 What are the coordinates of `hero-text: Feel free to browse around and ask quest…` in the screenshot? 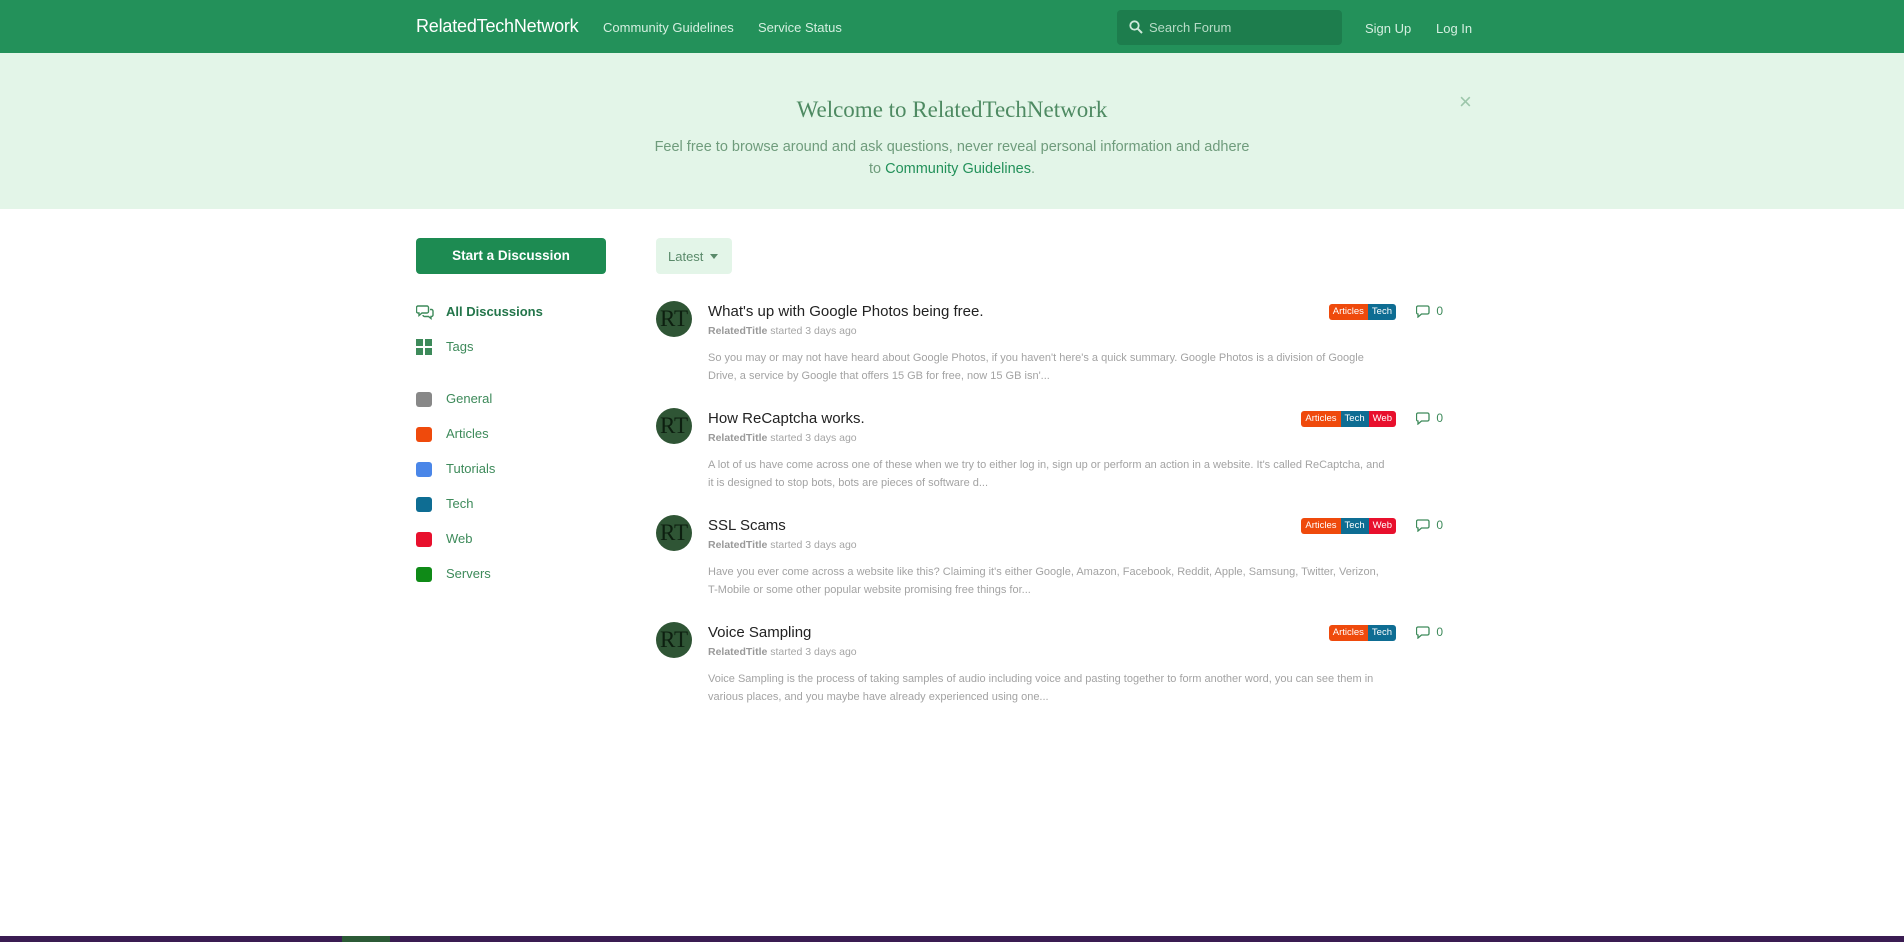 It's located at (952, 158).